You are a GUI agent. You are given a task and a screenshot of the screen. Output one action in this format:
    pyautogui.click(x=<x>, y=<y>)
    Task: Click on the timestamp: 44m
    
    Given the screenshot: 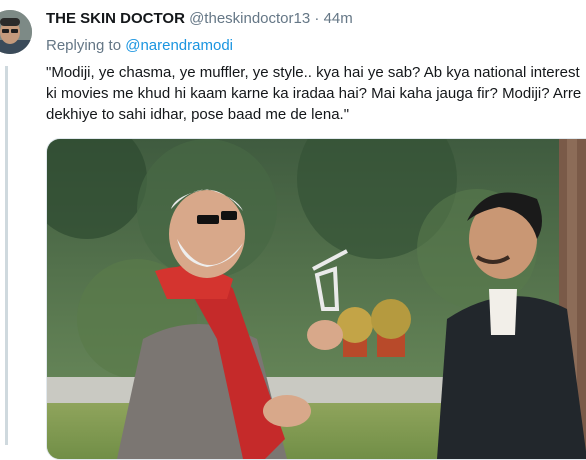 What is the action you would take?
    pyautogui.click(x=338, y=18)
    